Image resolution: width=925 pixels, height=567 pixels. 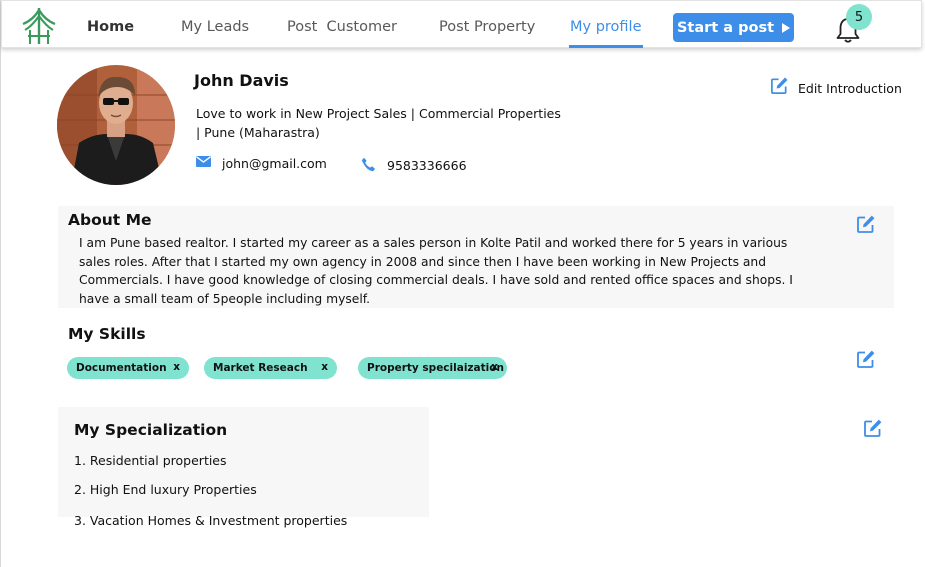 I want to click on skill-chip: Property specilaization x, so click(x=432, y=368).